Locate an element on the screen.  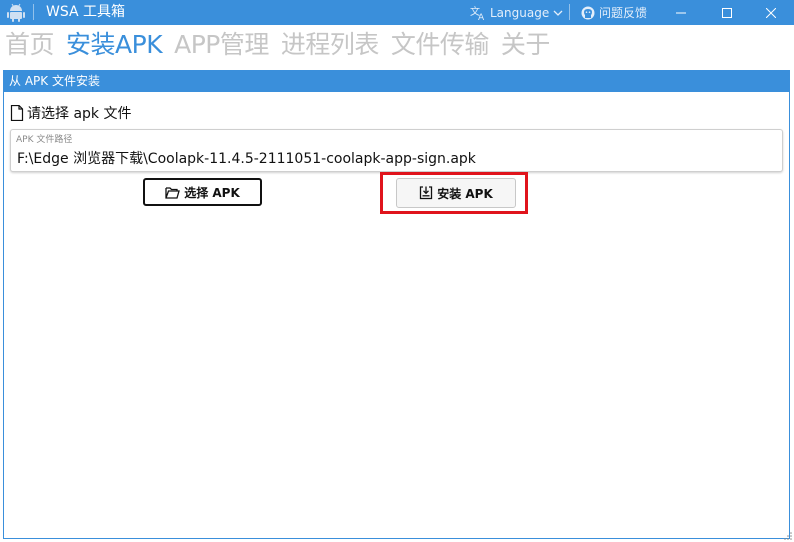
close-icon is located at coordinates (771, 12).